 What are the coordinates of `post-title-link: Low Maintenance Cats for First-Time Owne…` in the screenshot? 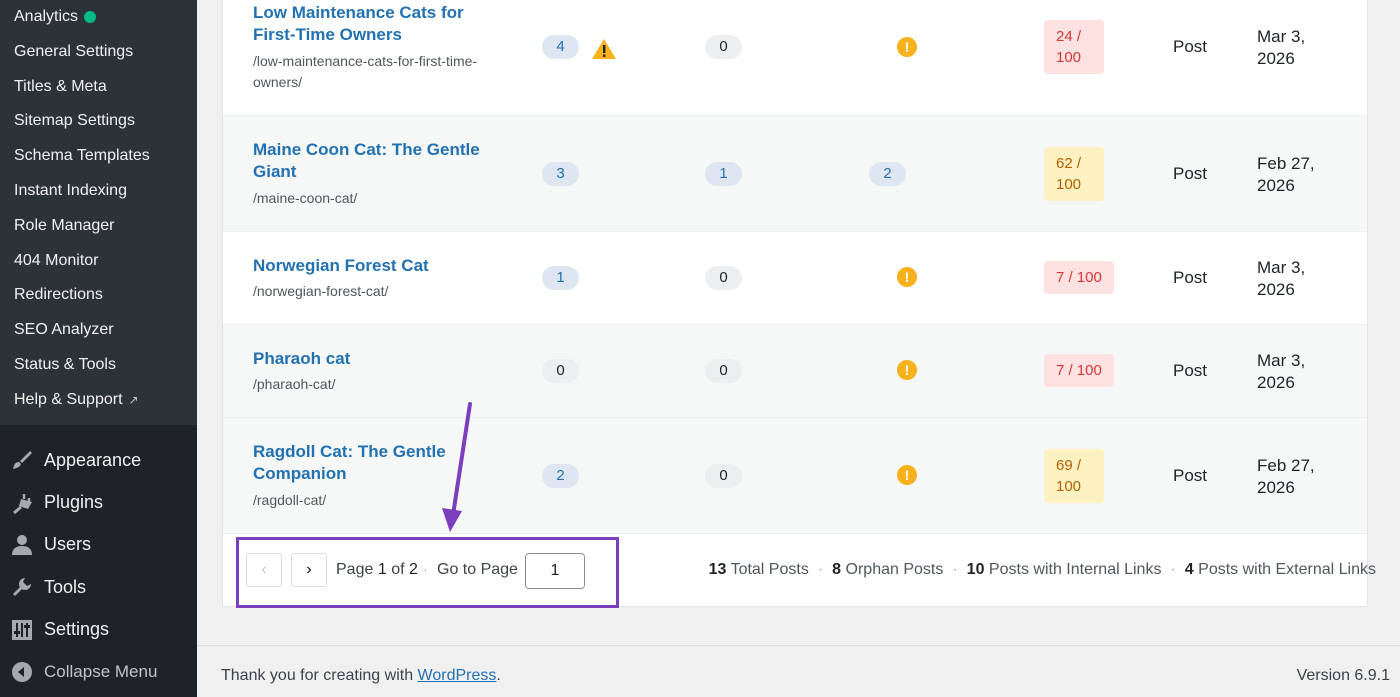 It's located at (373, 24).